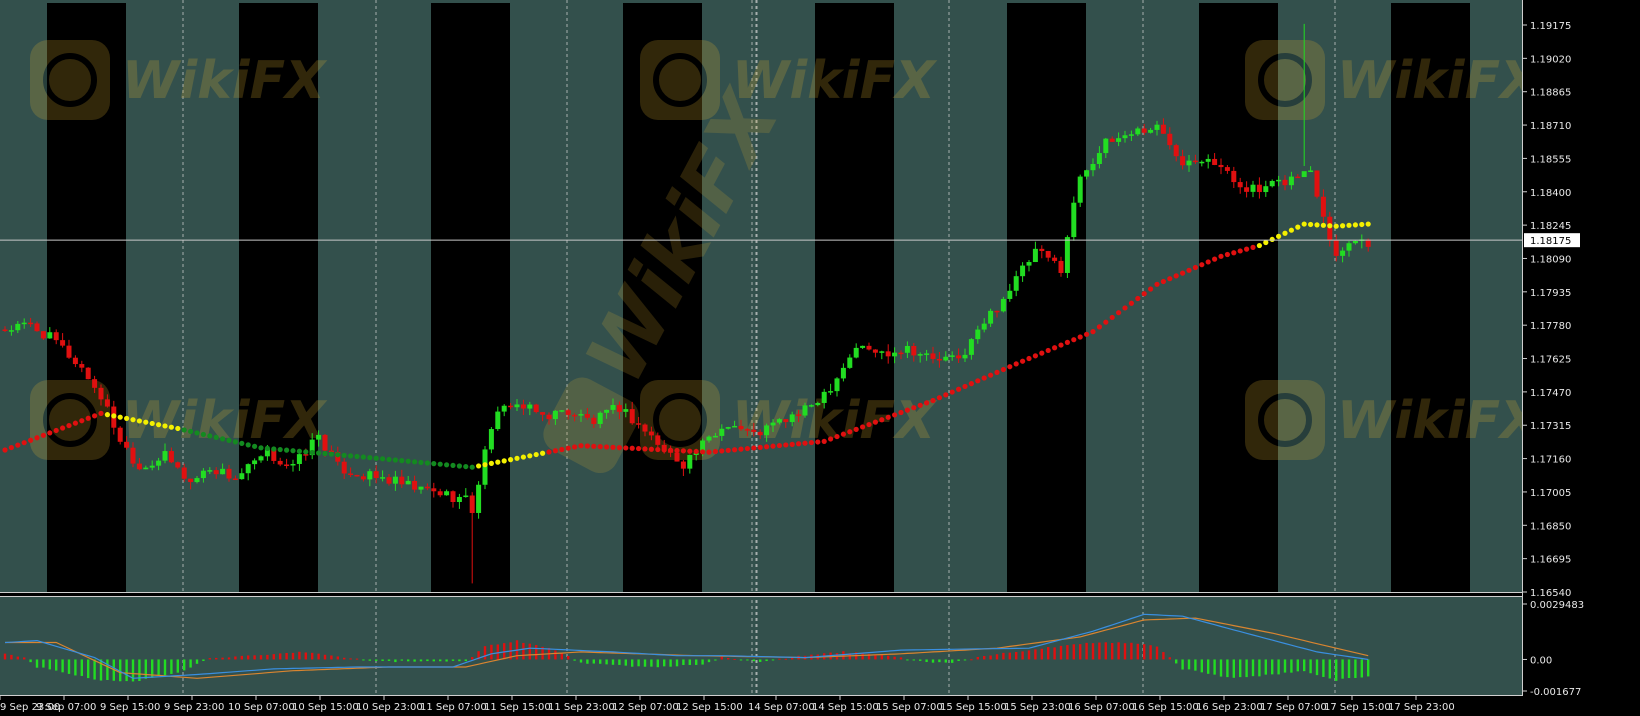  Describe the element at coordinates (1550, 293) in the screenshot. I see `price-tick-label: 1.17935` at that location.